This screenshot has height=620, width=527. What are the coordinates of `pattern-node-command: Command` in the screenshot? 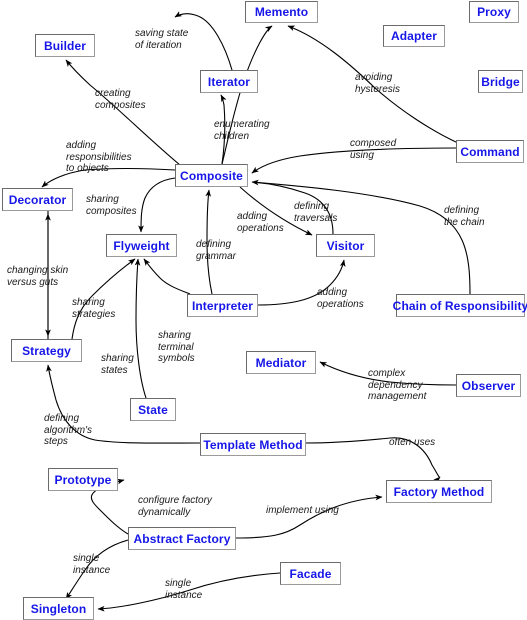 It's located at (490, 151).